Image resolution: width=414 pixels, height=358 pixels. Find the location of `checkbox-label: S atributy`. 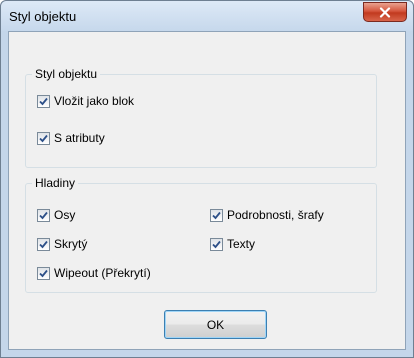

checkbox-label: S atributy is located at coordinates (79, 138).